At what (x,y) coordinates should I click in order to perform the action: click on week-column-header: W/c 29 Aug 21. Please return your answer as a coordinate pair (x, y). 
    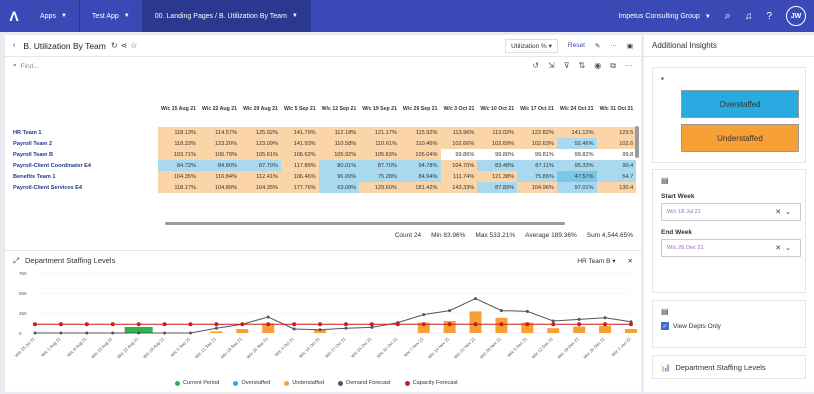
    Looking at the image, I should click on (260, 109).